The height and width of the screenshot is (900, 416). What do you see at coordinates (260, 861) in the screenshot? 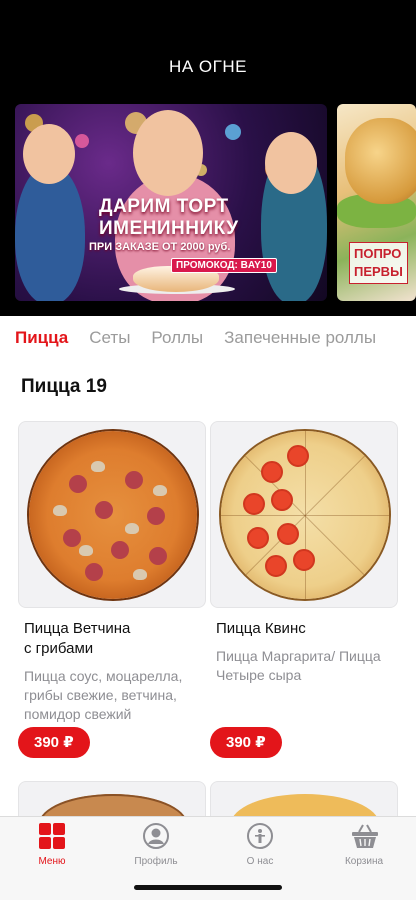
I see `tabbar-label: О нас` at bounding box center [260, 861].